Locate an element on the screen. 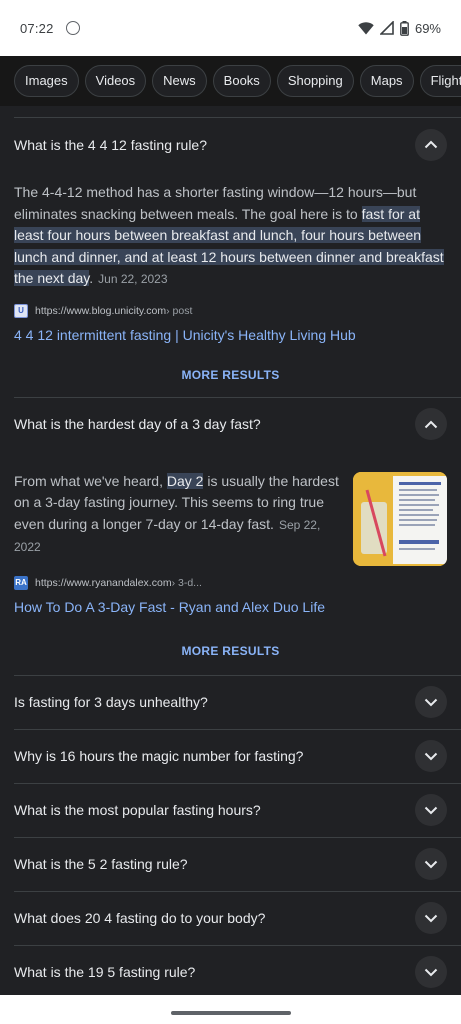 This screenshot has height=1024, width=461. chip-images: Images is located at coordinates (46, 81).